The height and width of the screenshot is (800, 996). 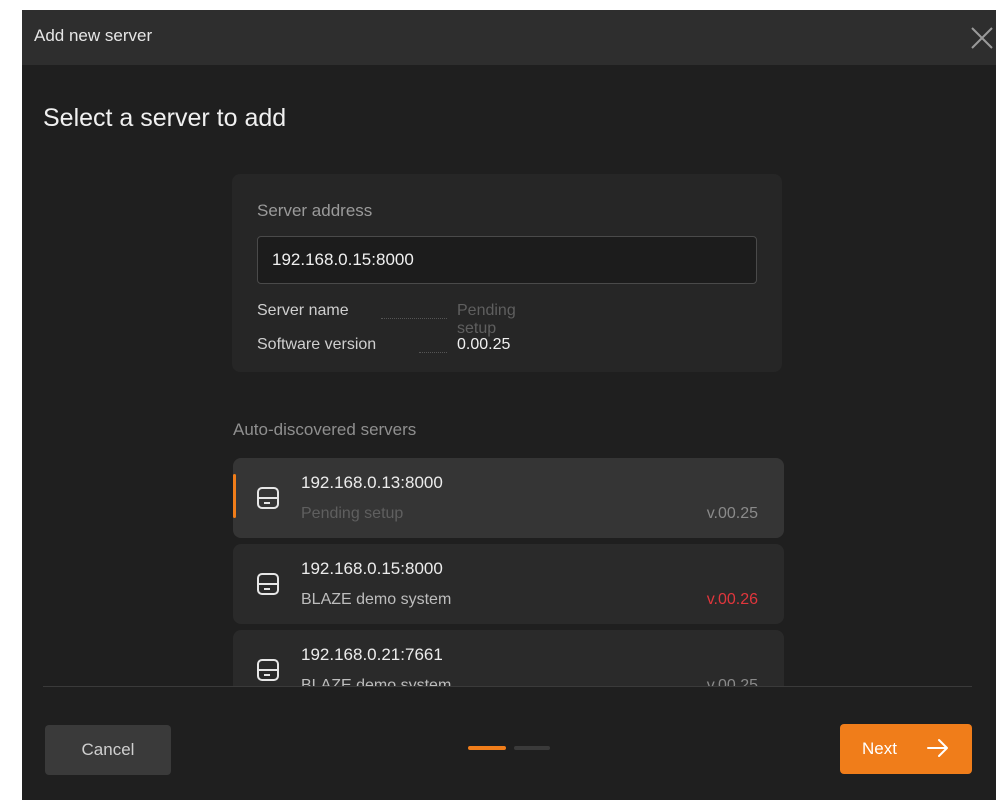 What do you see at coordinates (372, 568) in the screenshot?
I see `server-address: 192.168.0.15:8000` at bounding box center [372, 568].